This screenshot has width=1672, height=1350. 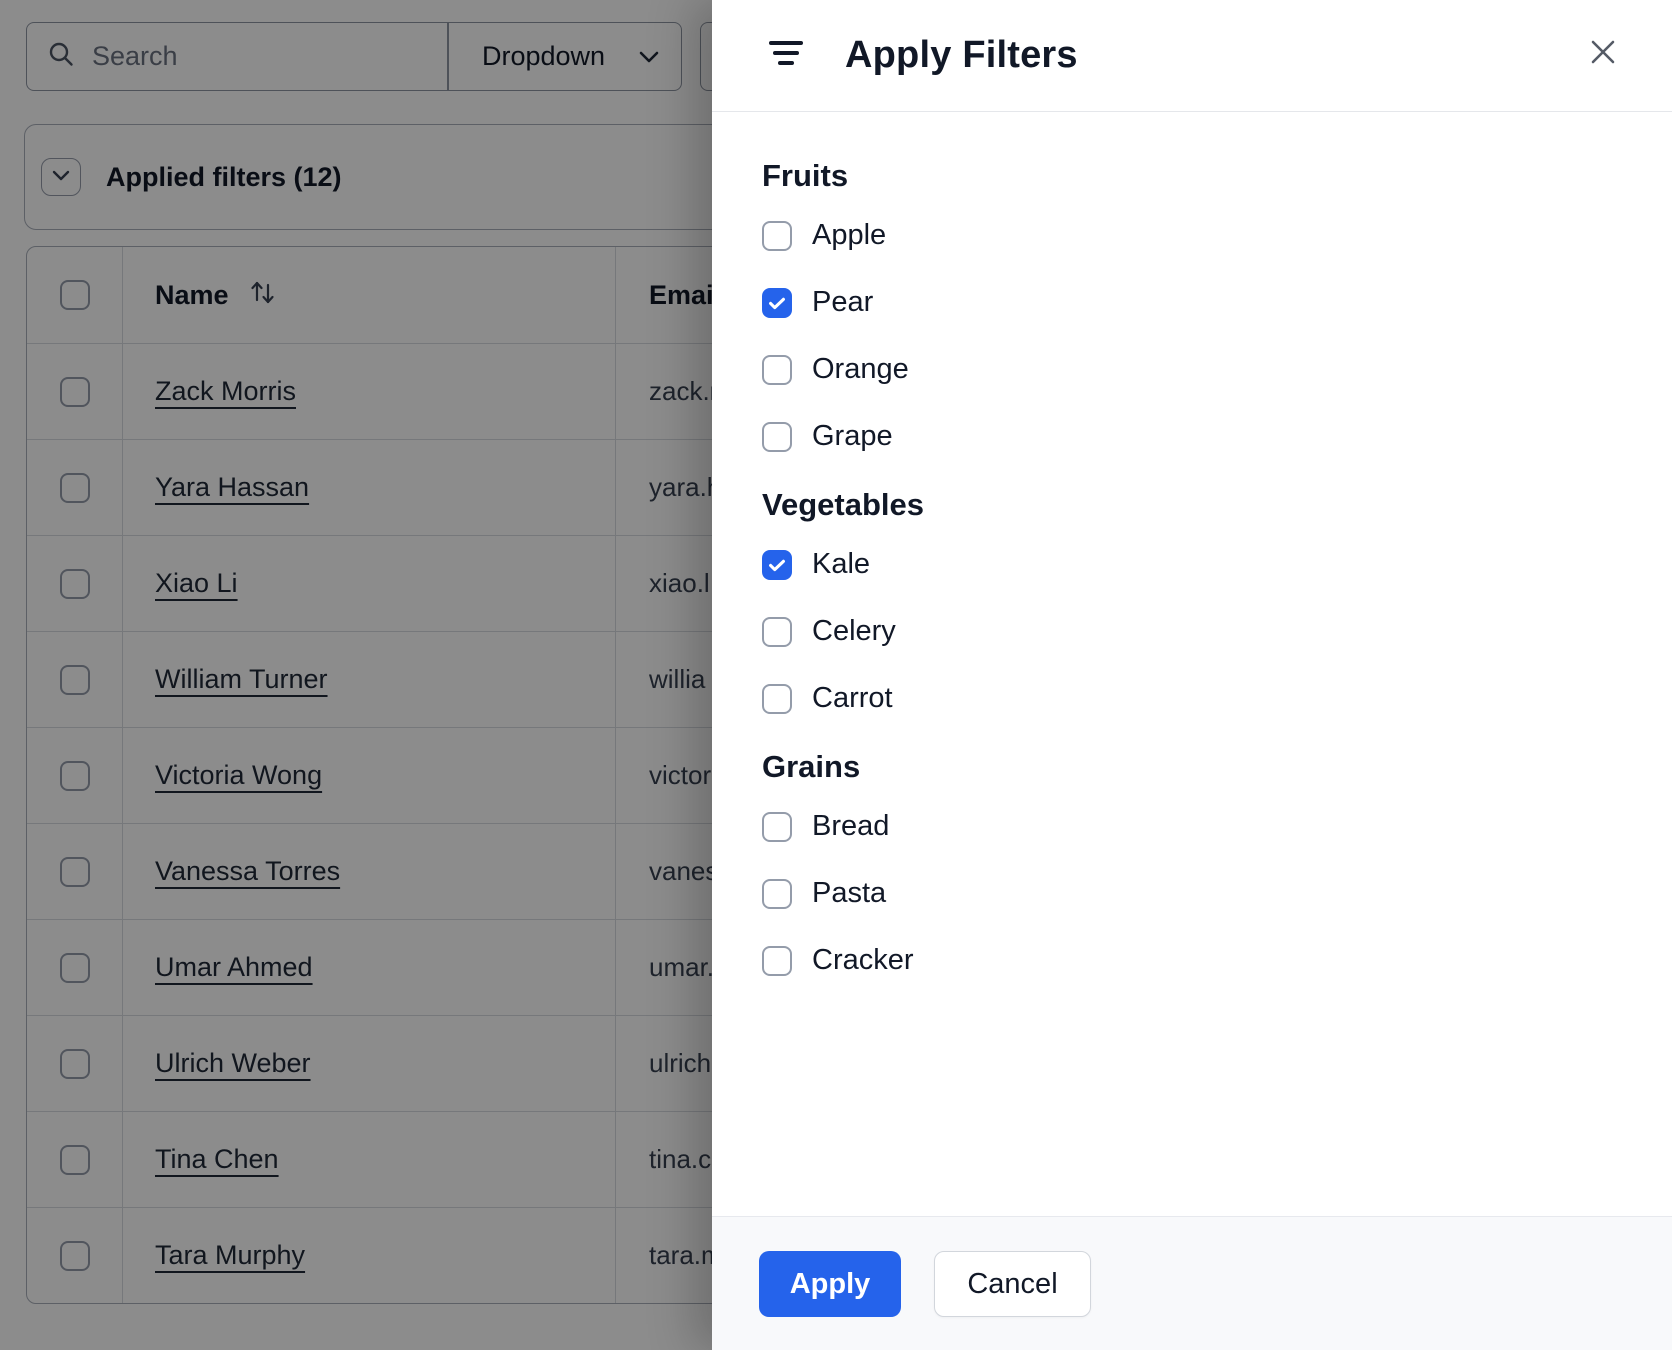 I want to click on panel-header: Apply Filters, so click(x=1192, y=56).